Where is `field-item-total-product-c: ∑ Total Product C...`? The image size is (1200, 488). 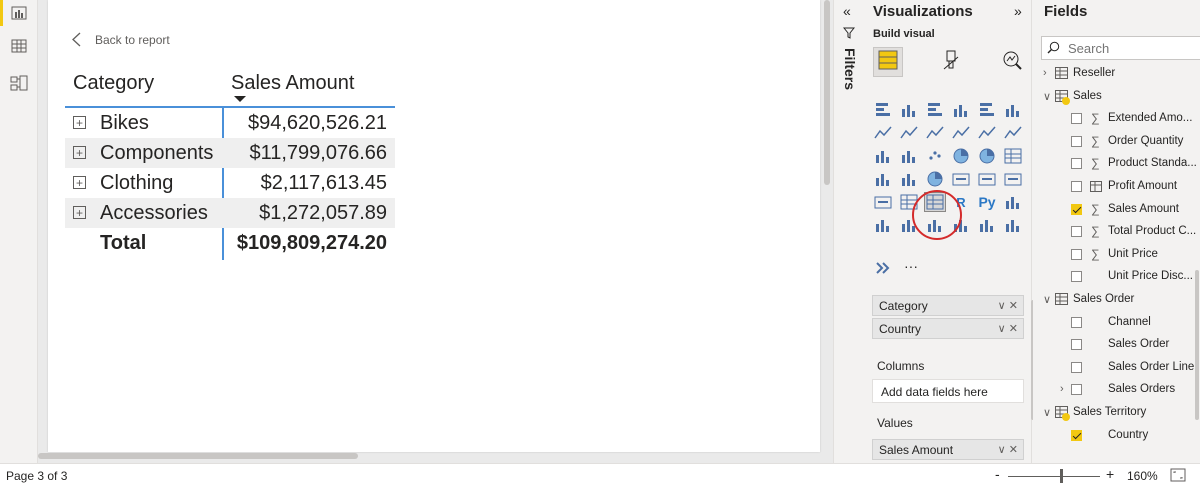
field-item-total-product-c: ∑ Total Product C... is located at coordinates (1116, 232).